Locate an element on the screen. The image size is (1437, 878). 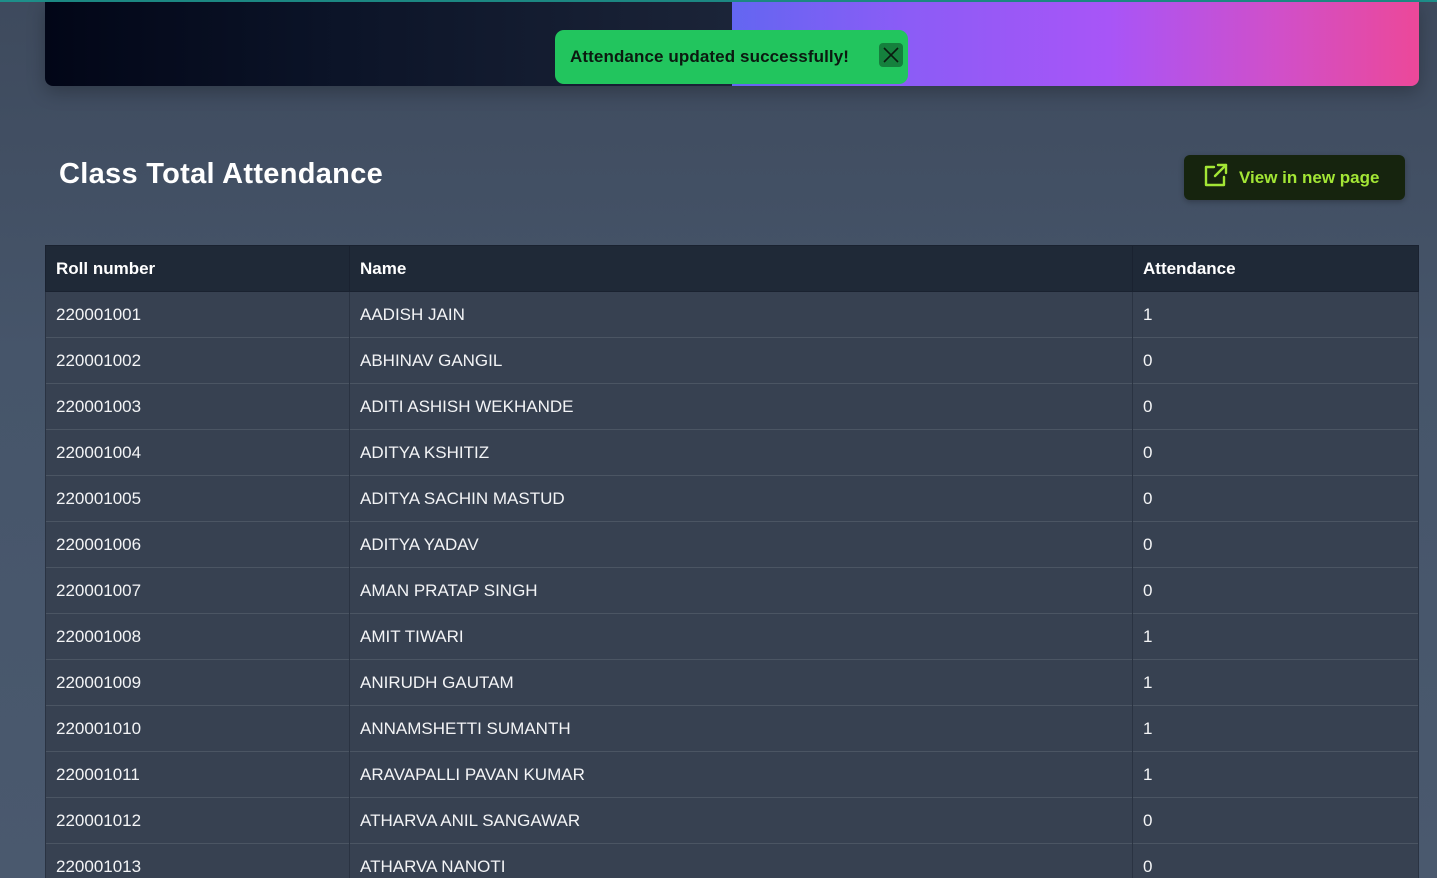
table-row: 220001003 ADITI ASHISH WEKHANDE 0 is located at coordinates (732, 406).